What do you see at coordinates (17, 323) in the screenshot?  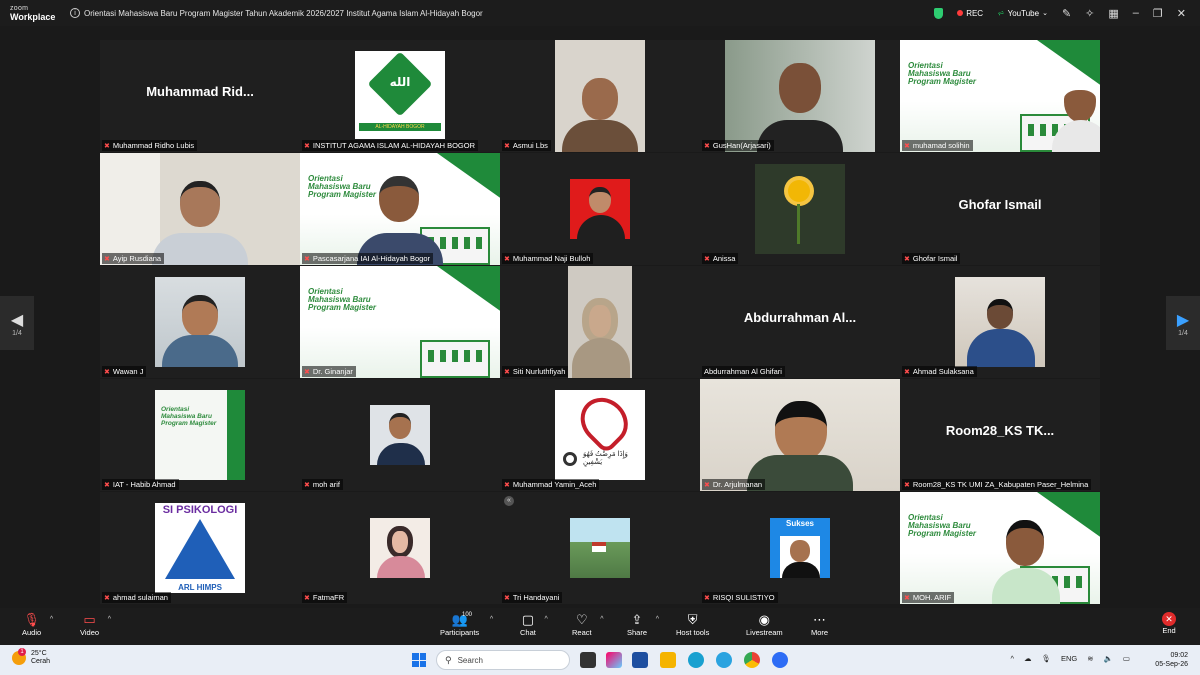 I see `previous-page-button: ◀ 1/4` at bounding box center [17, 323].